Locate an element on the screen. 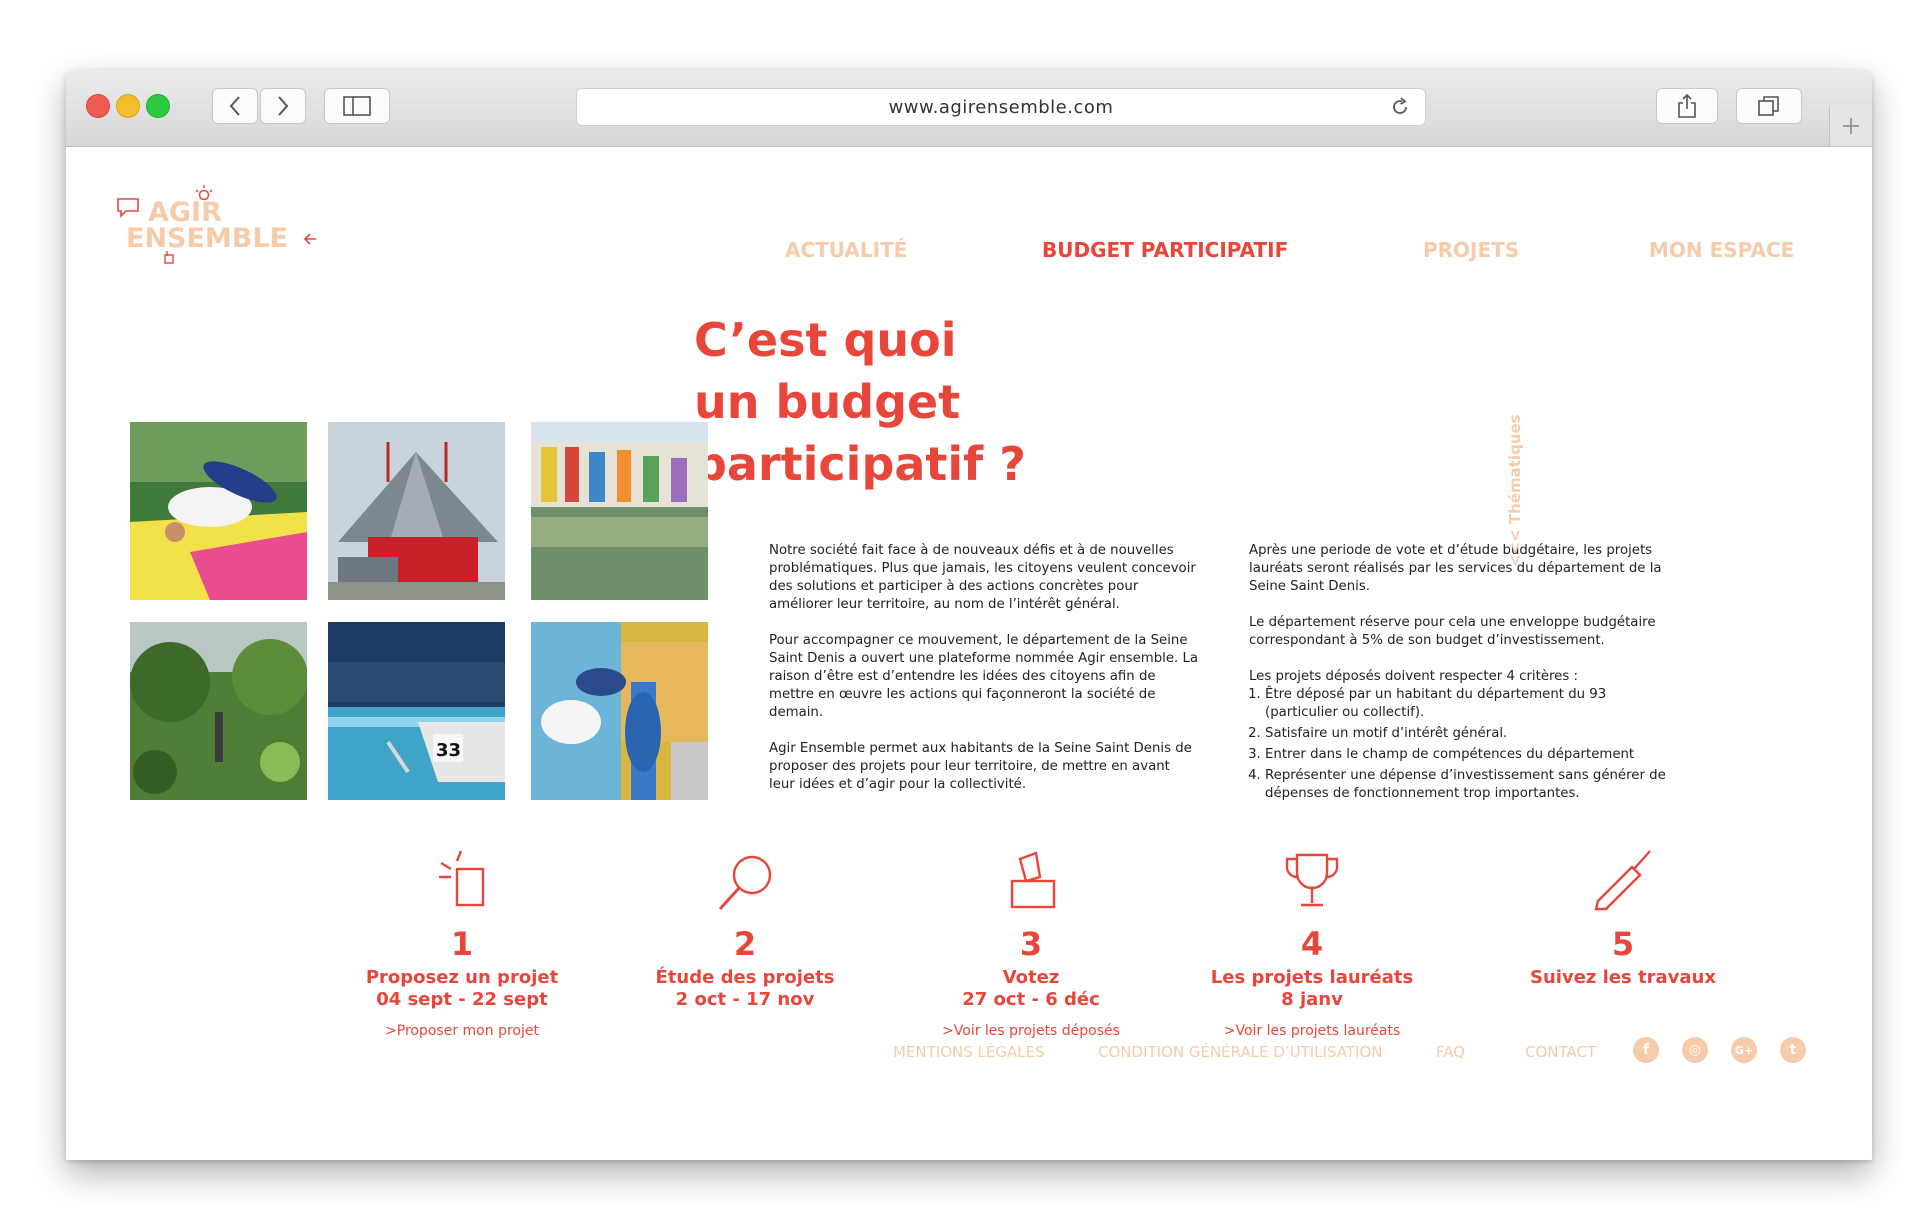  share-button is located at coordinates (1687, 106).